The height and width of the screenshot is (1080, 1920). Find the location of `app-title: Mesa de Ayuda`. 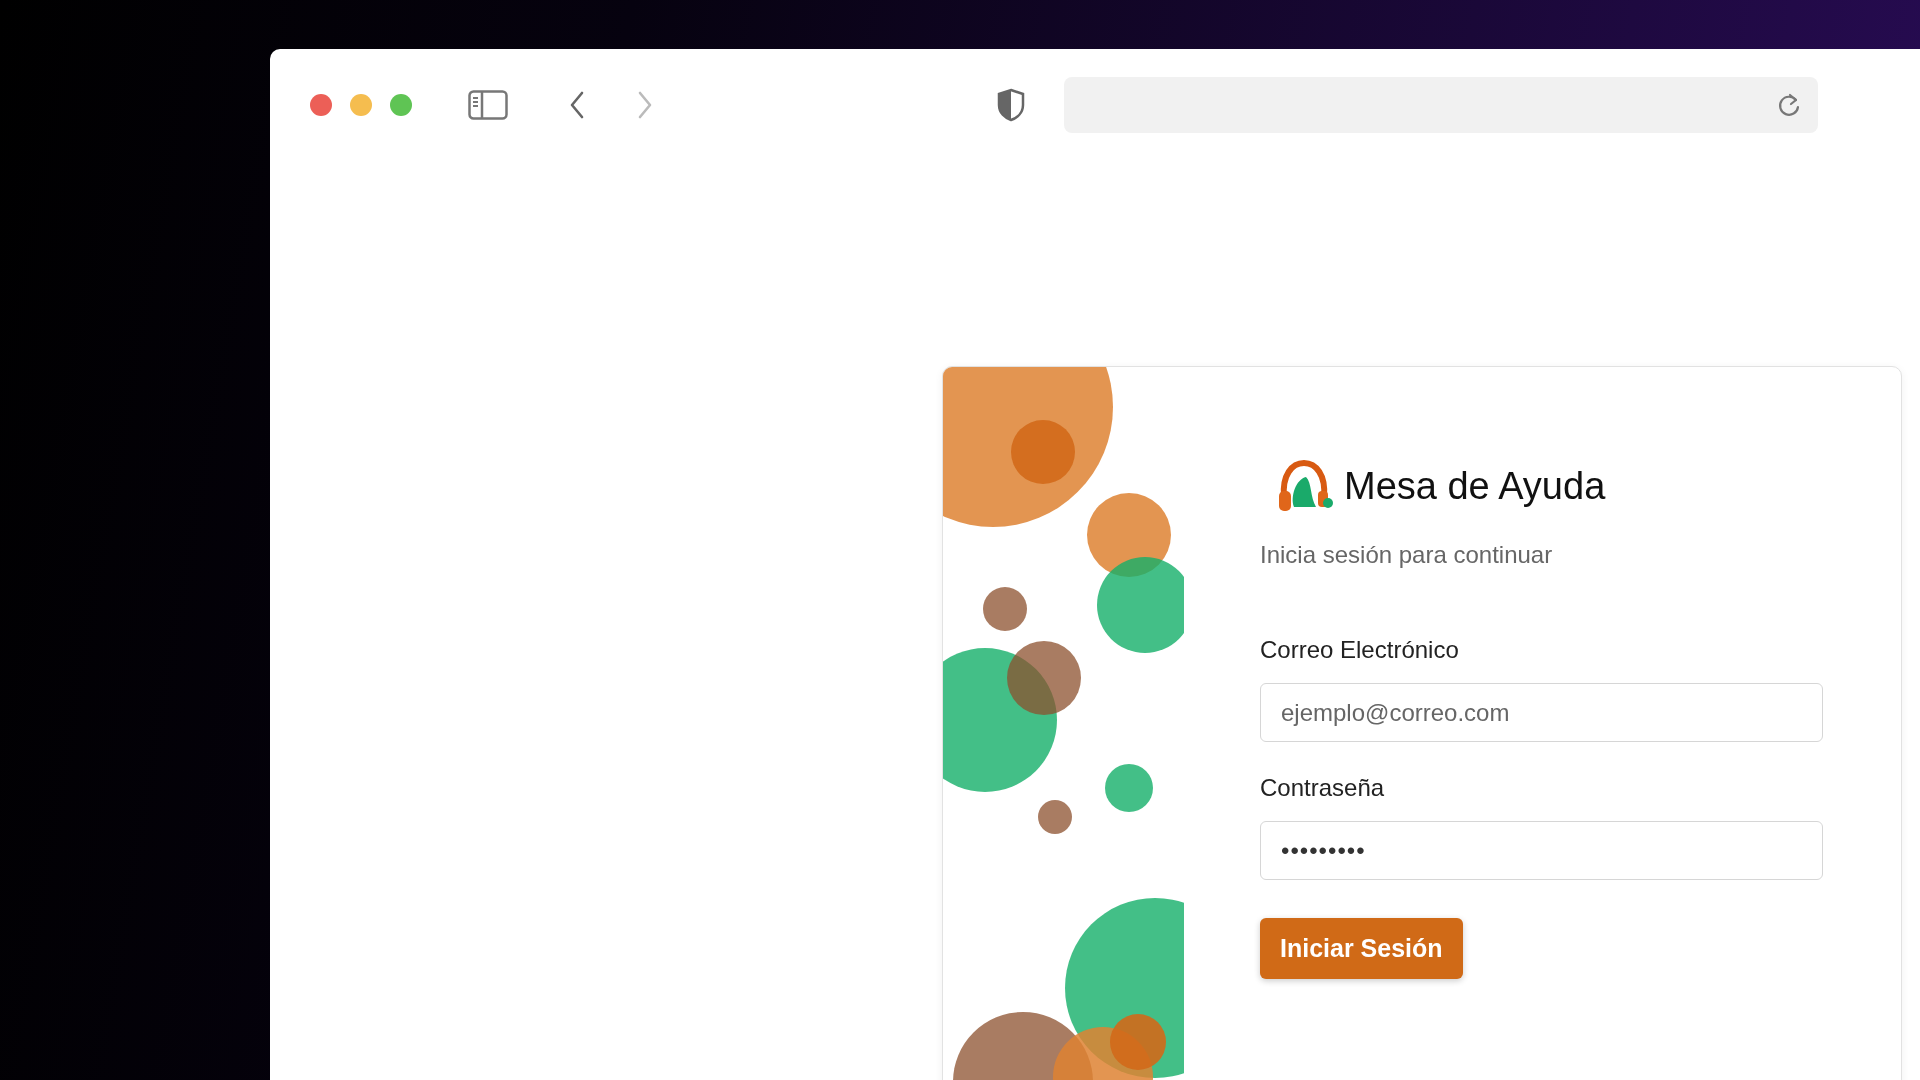

app-title: Mesa de Ayuda is located at coordinates (1475, 486).